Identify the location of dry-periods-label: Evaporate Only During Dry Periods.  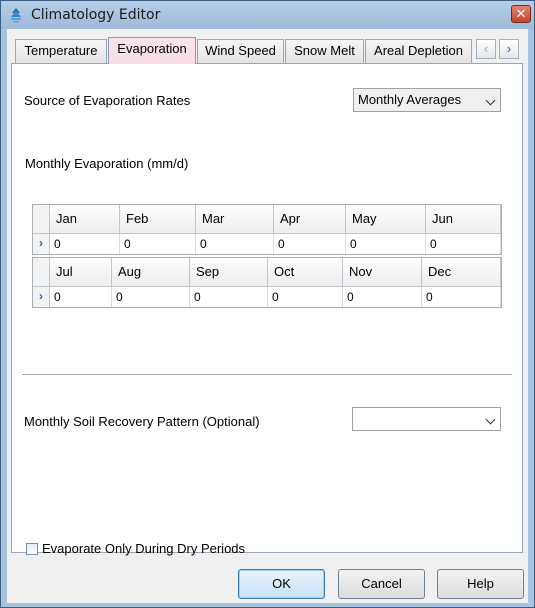
(143, 548).